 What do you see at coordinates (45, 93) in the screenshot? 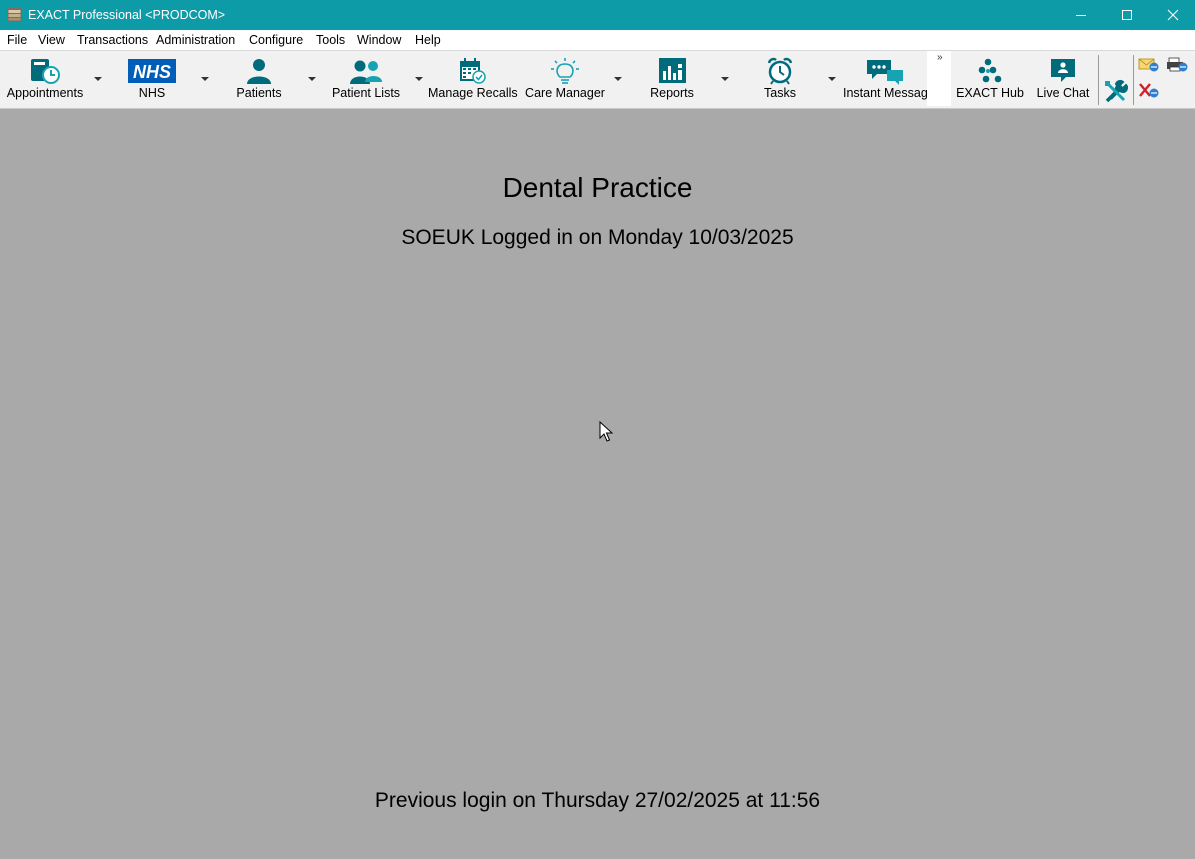
I see `appointments-label: Appointments` at bounding box center [45, 93].